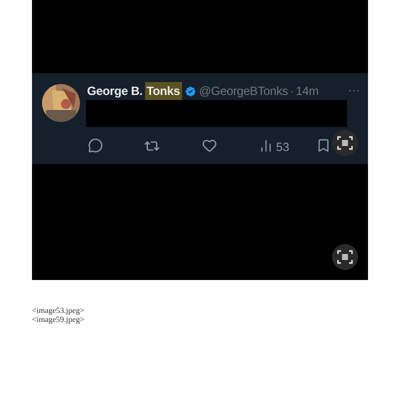 This screenshot has width=400, height=400. I want to click on view-count: 53, so click(283, 147).